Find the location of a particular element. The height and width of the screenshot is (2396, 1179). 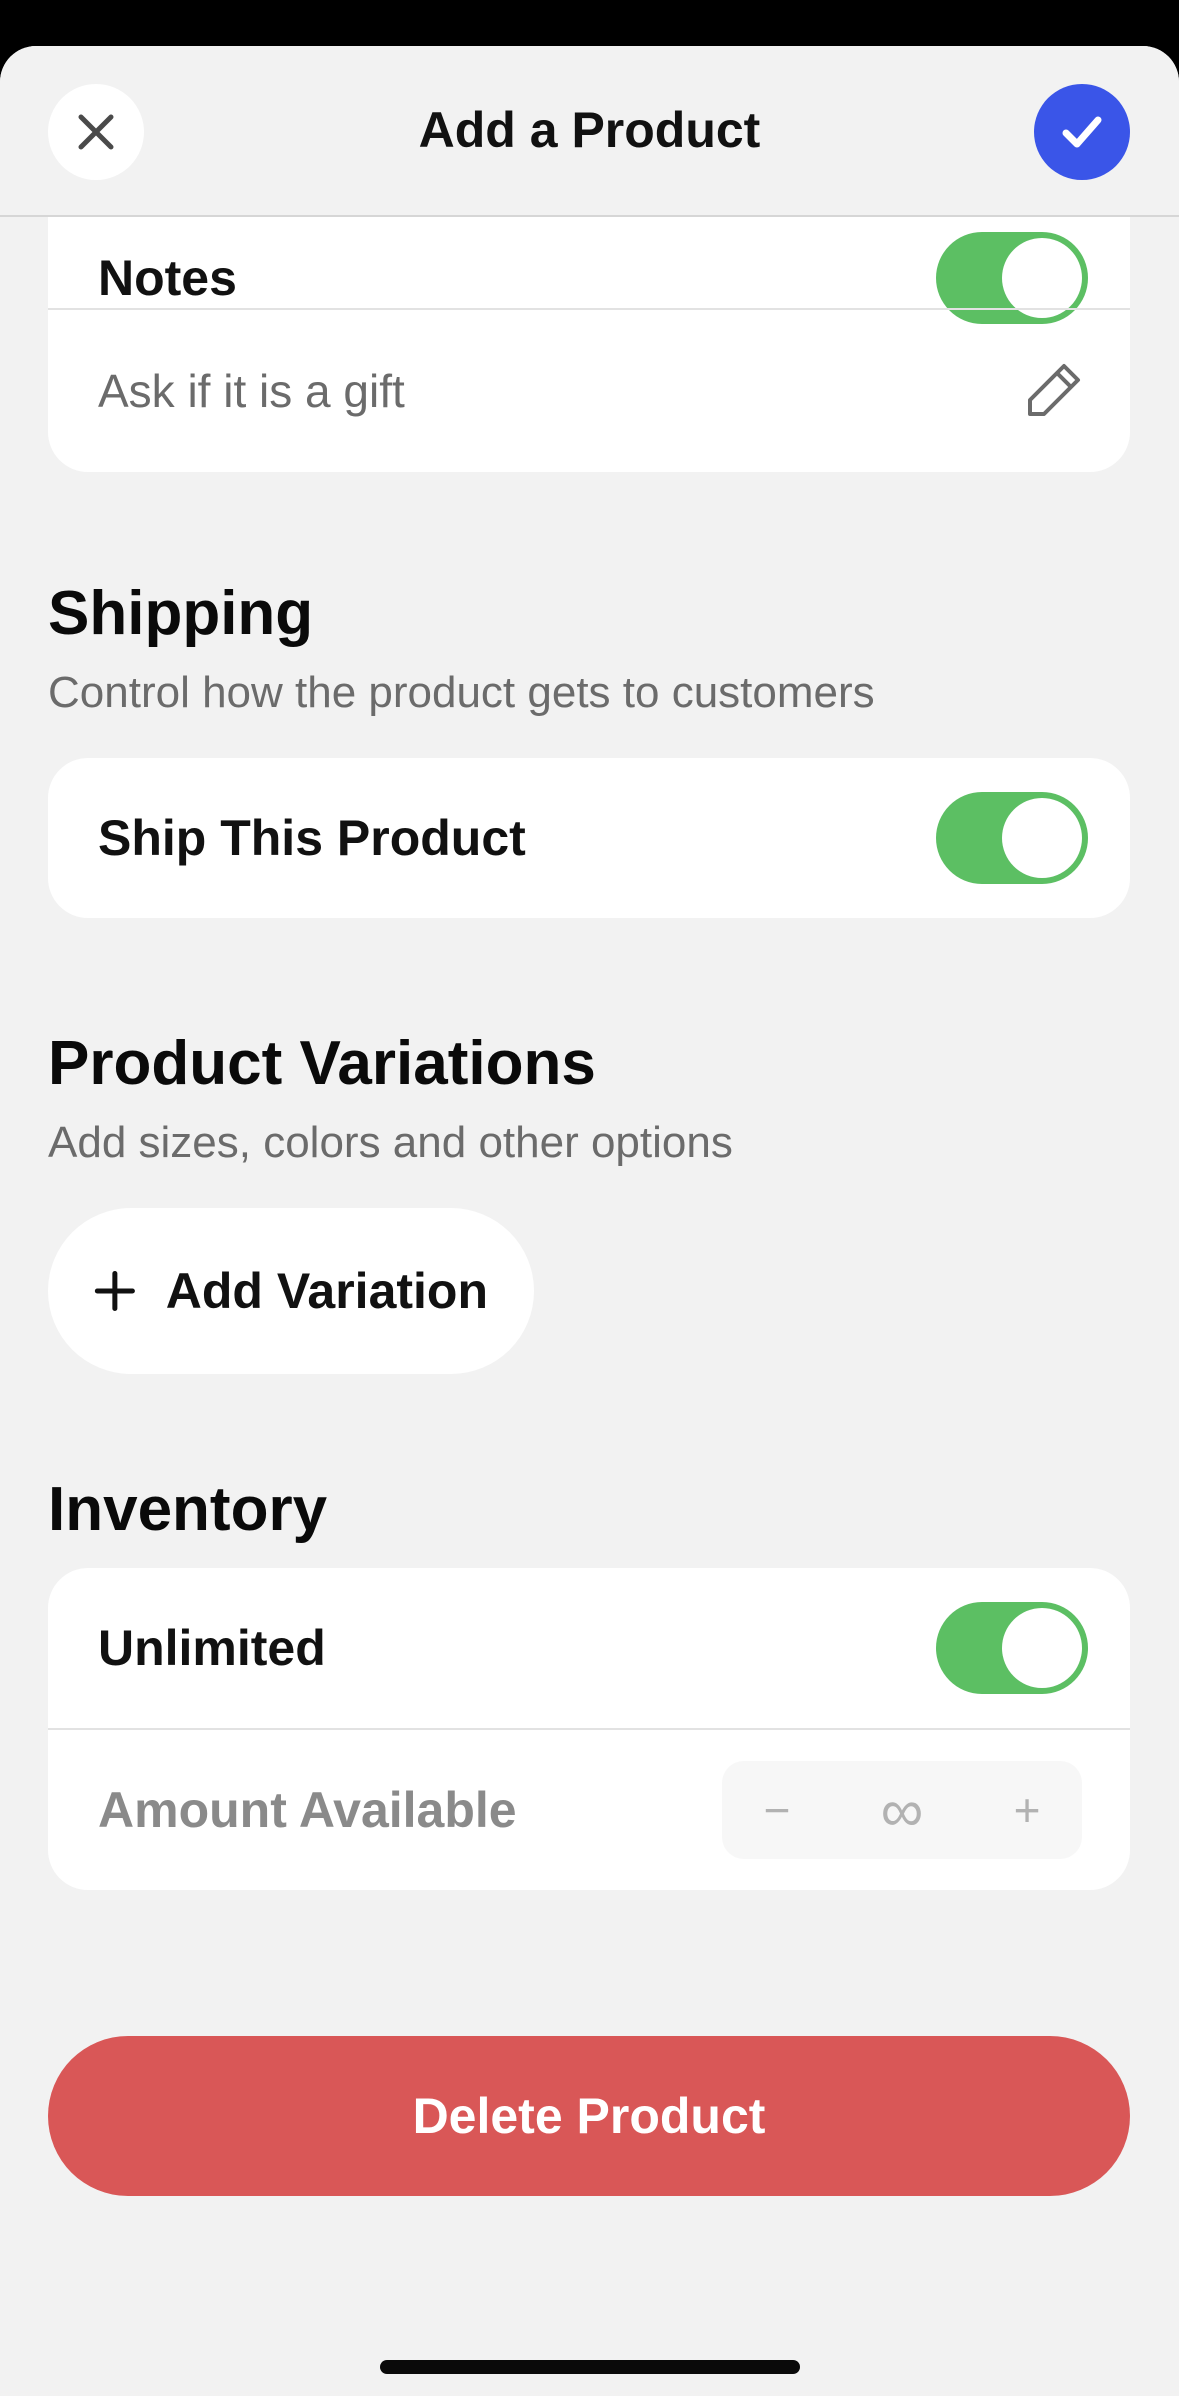

quantity-stepper: − ∞ + is located at coordinates (902, 1810).